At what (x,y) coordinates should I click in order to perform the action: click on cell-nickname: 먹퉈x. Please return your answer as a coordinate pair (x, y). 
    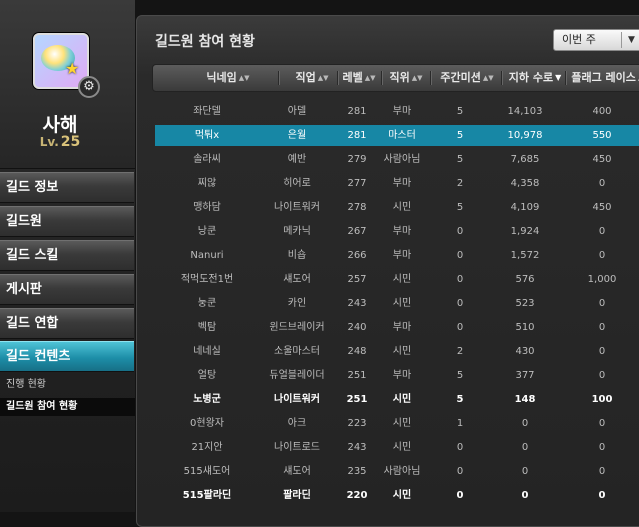
    Looking at the image, I should click on (207, 135).